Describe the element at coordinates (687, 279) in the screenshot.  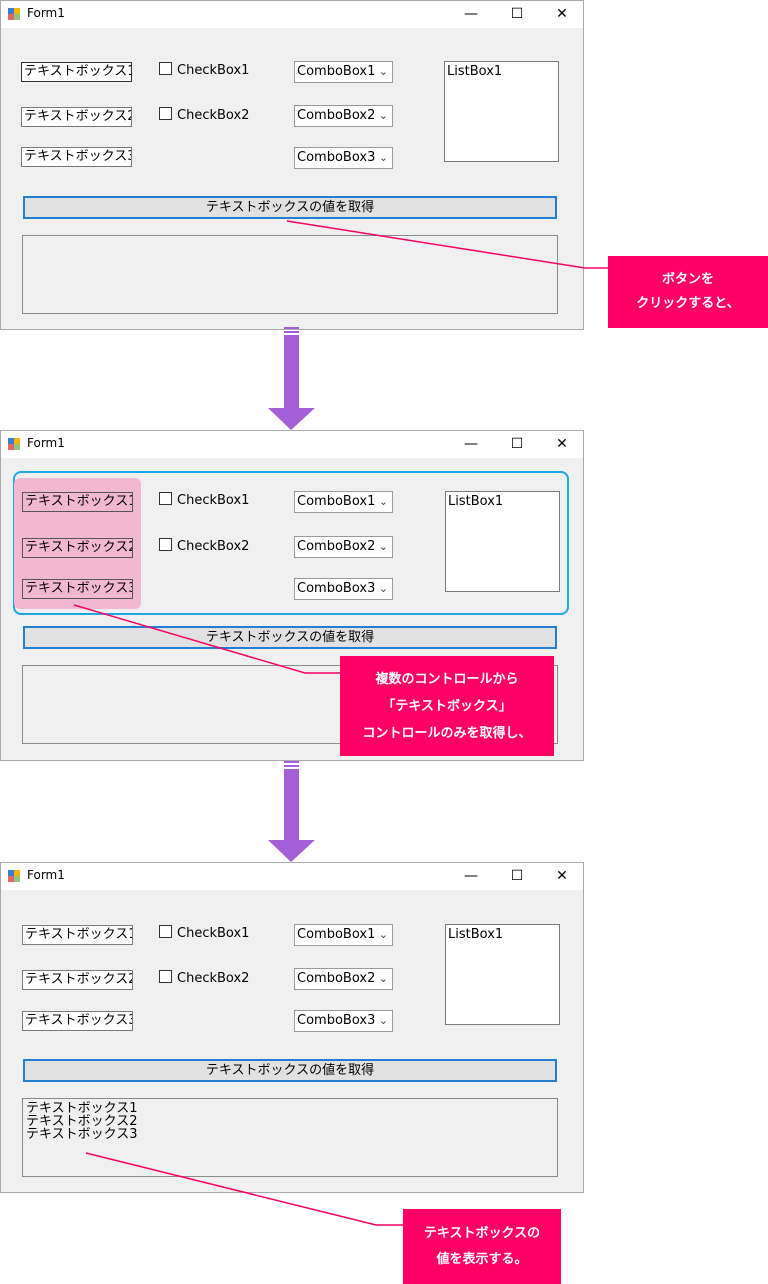
I see `callout-line: ボタンを` at that location.